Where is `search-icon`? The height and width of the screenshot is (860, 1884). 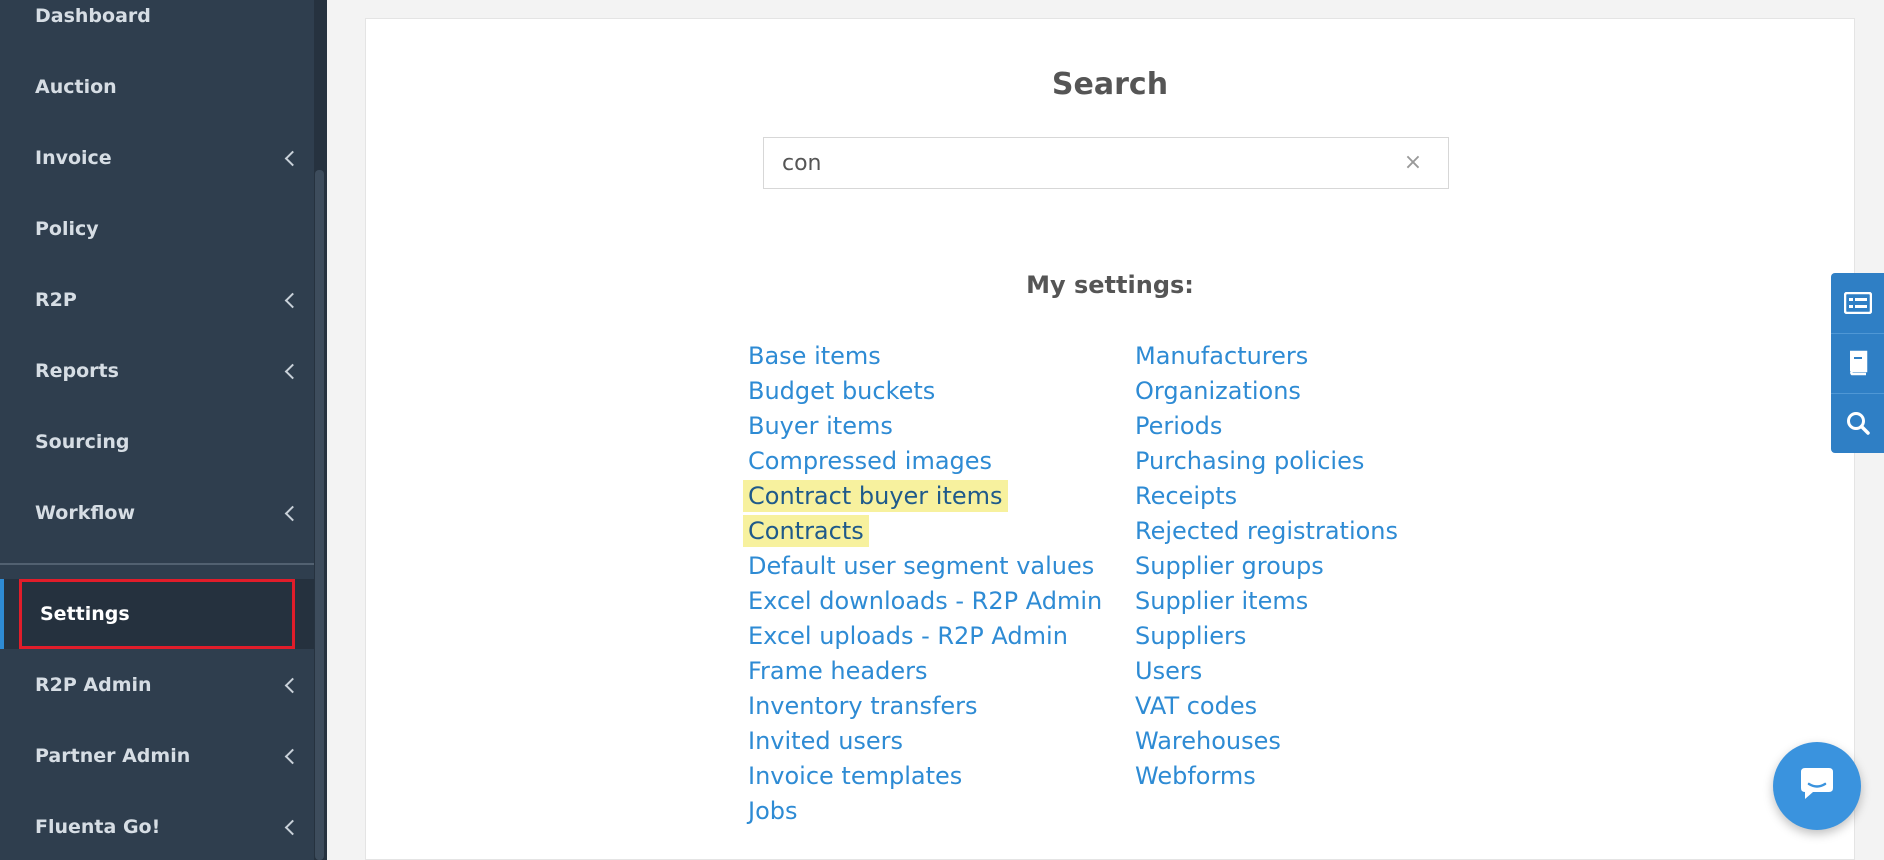 search-icon is located at coordinates (1858, 423).